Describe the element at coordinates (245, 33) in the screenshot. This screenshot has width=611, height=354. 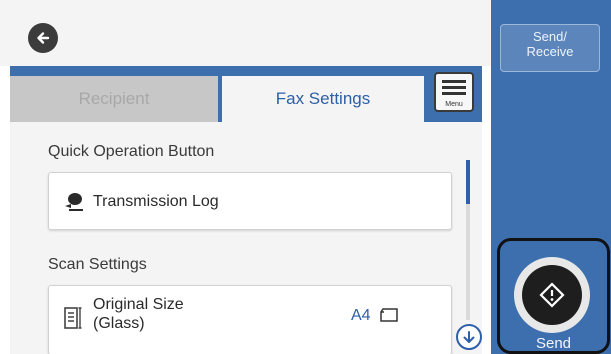
I see `header-bar` at that location.